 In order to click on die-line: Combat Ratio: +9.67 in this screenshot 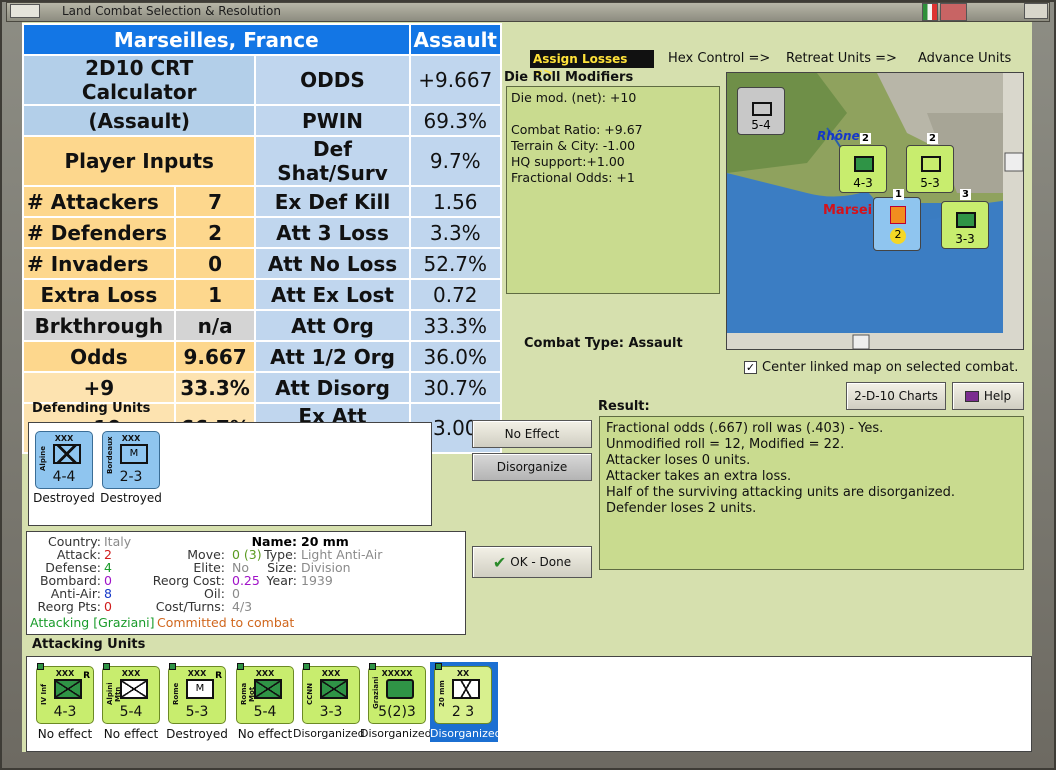, I will do `click(577, 129)`.